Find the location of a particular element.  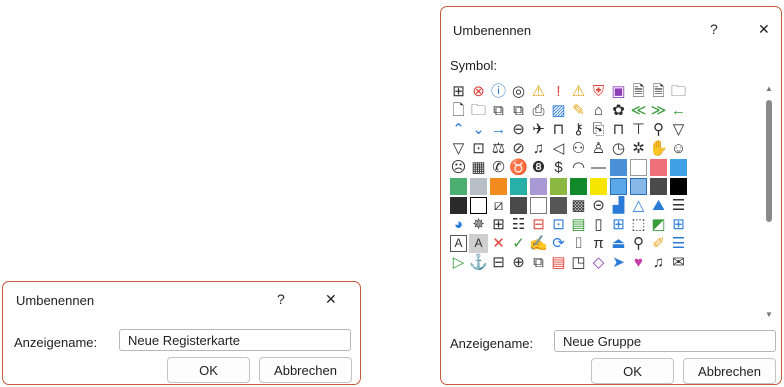

pi-icon: π is located at coordinates (598, 243).